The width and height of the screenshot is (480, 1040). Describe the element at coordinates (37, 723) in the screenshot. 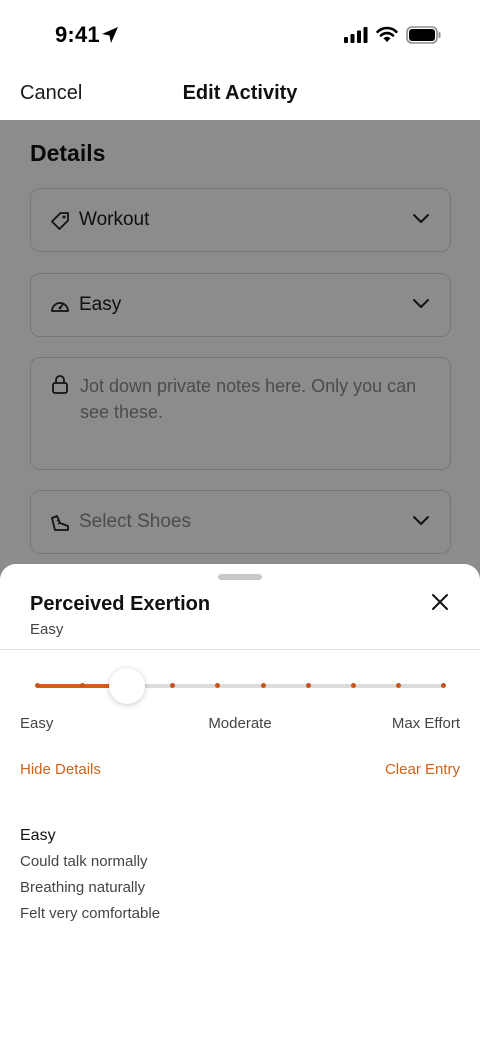

I see `scale-label-easy: Easy` at that location.